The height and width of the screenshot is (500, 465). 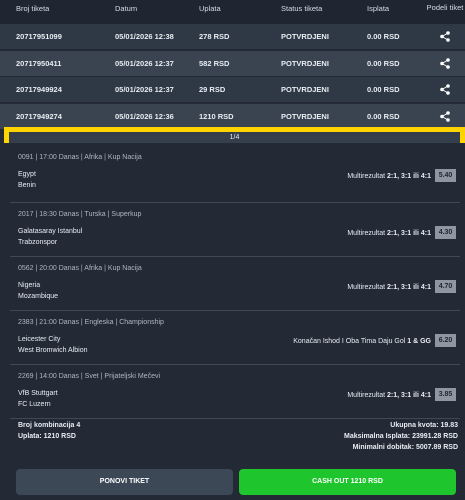 I want to click on odd-badge: 4.70, so click(x=445, y=286).